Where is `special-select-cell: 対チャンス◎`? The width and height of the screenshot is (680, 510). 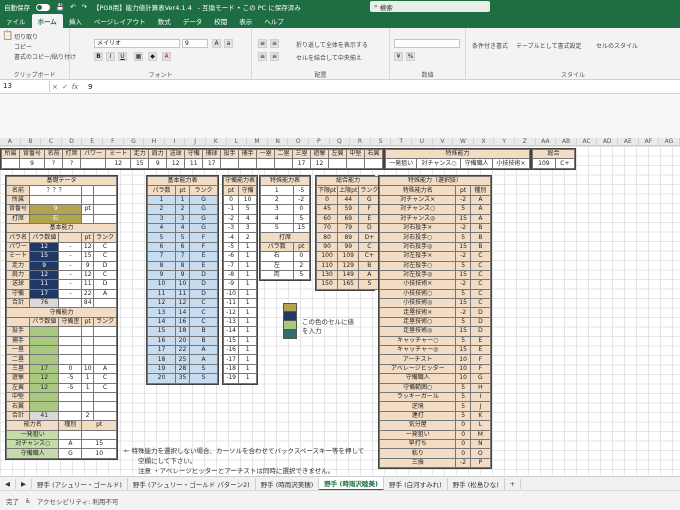
special-select-cell: 対チャンス◎ is located at coordinates (417, 218).